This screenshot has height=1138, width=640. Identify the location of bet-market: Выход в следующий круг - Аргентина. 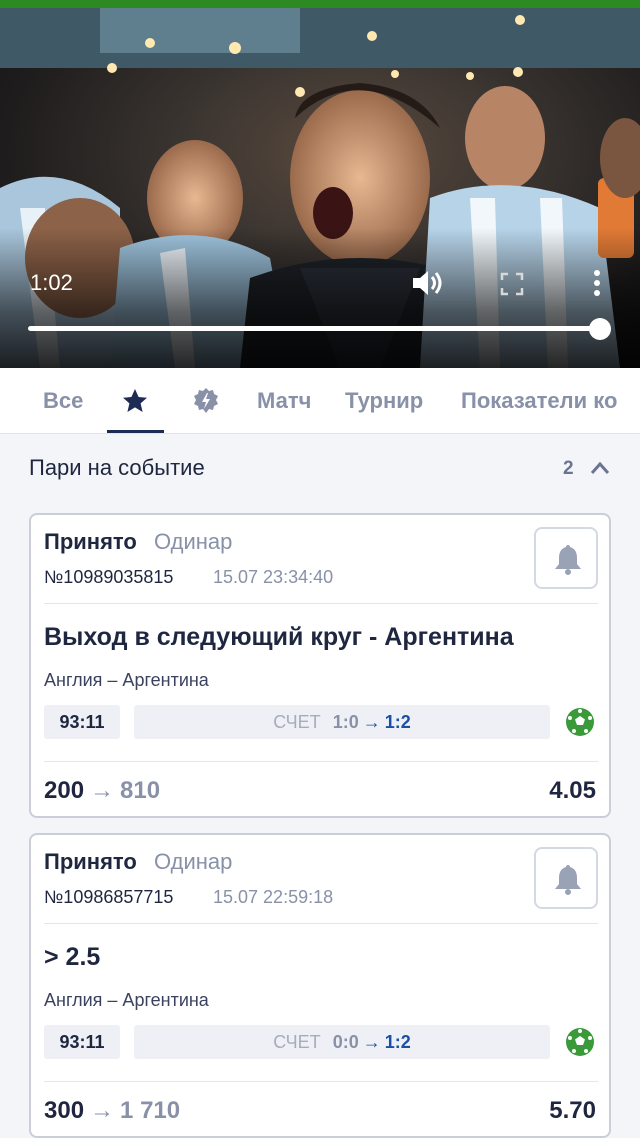
(279, 637).